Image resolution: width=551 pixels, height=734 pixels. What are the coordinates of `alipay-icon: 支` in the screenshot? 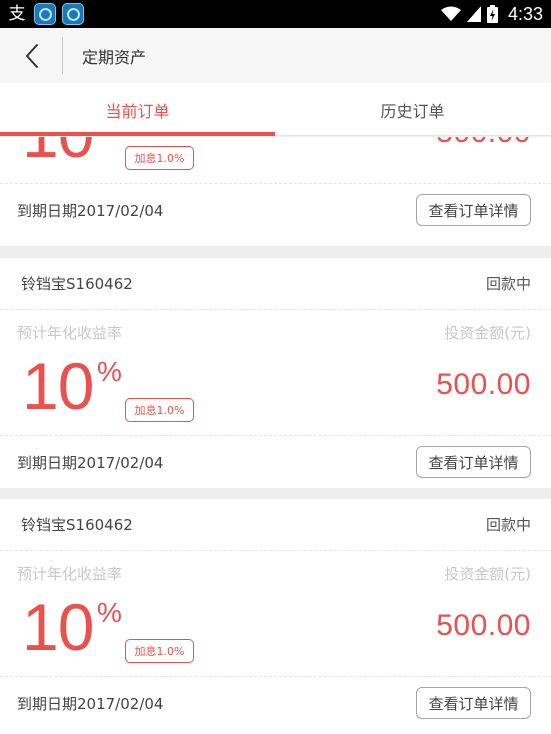 It's located at (17, 14).